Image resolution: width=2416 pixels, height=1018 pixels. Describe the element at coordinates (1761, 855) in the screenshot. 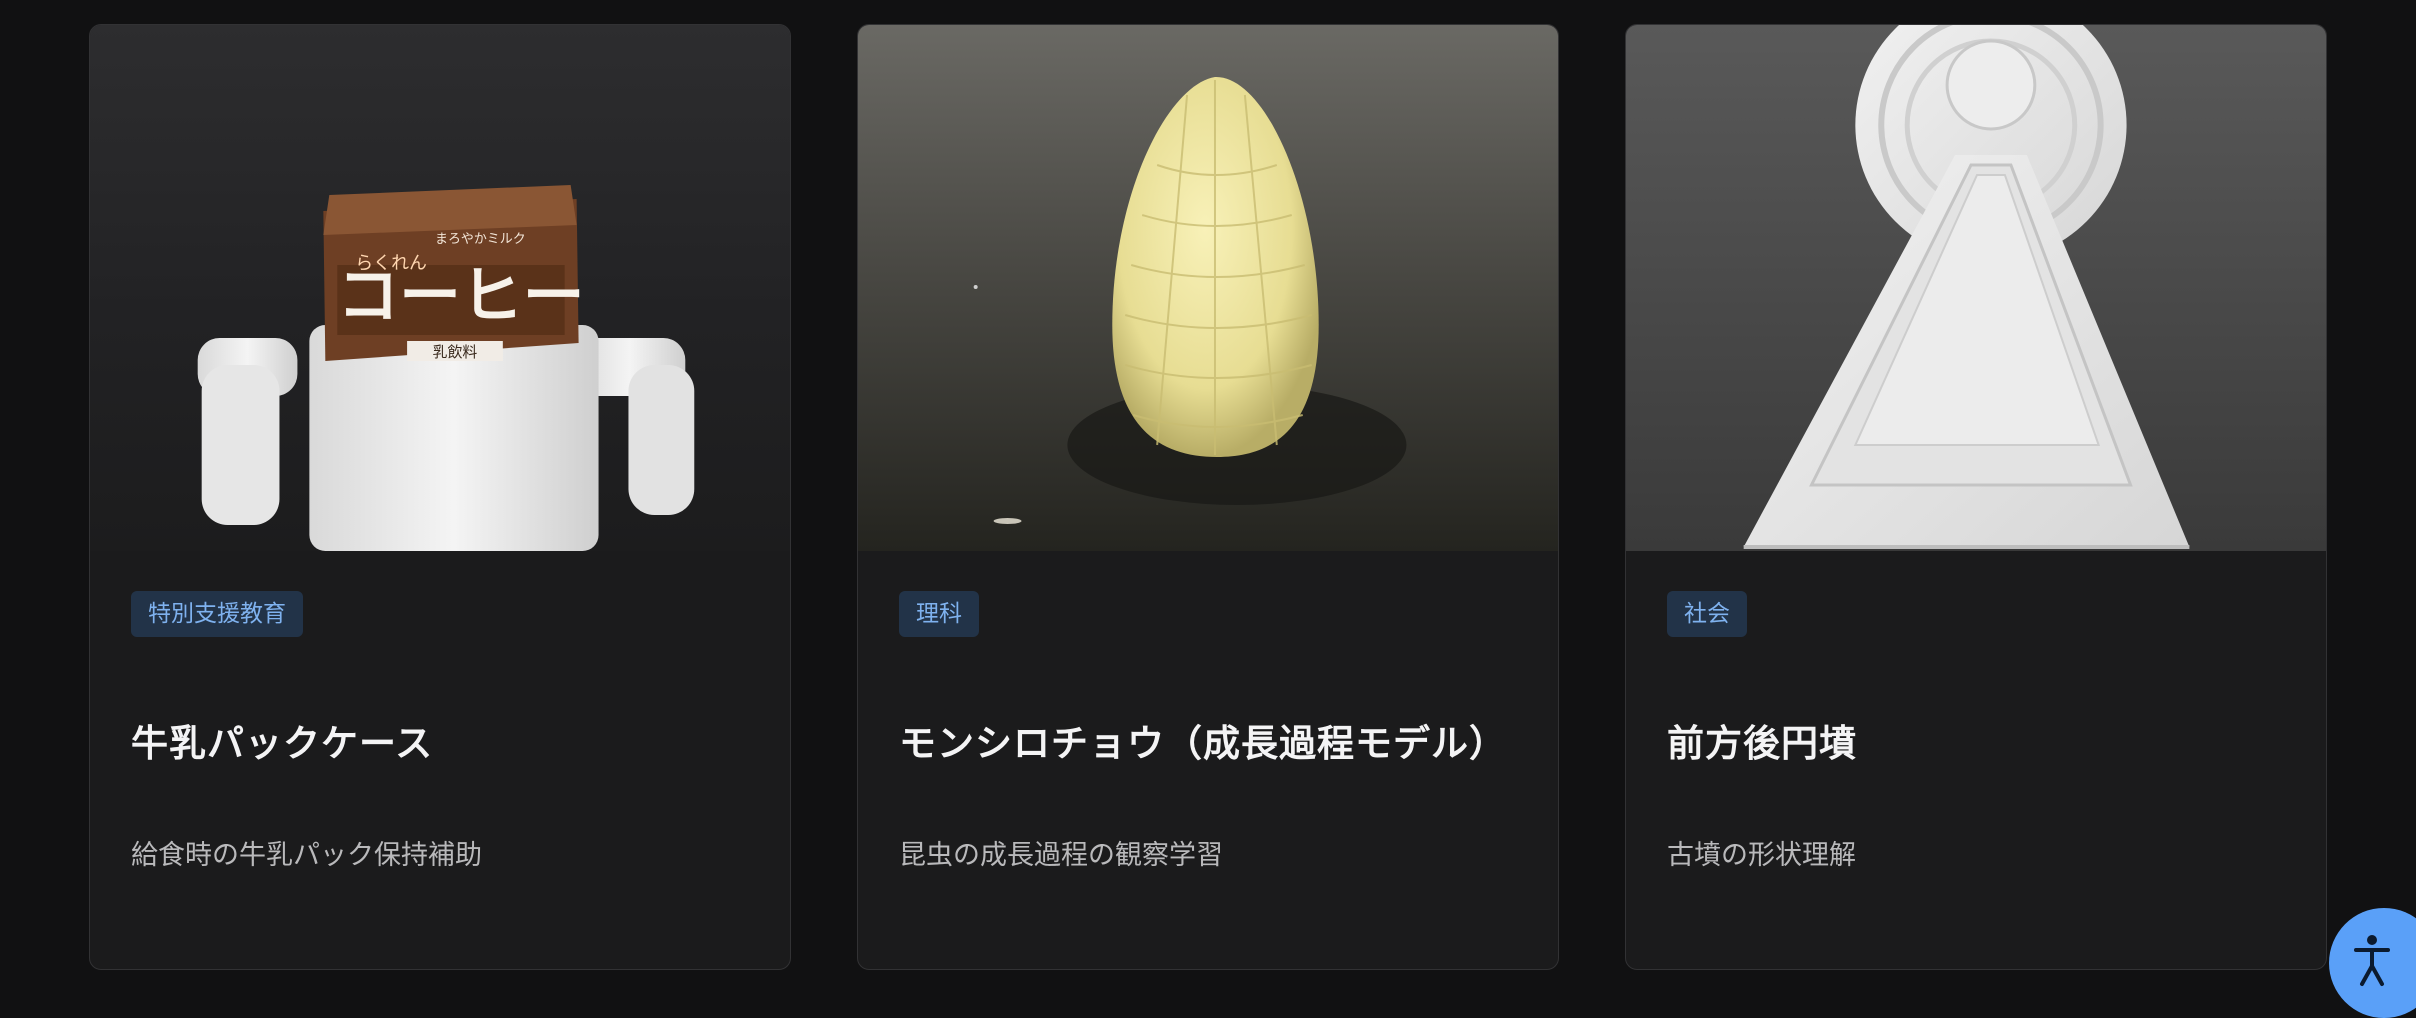

I see `card-description: 古墳の形状理解` at that location.